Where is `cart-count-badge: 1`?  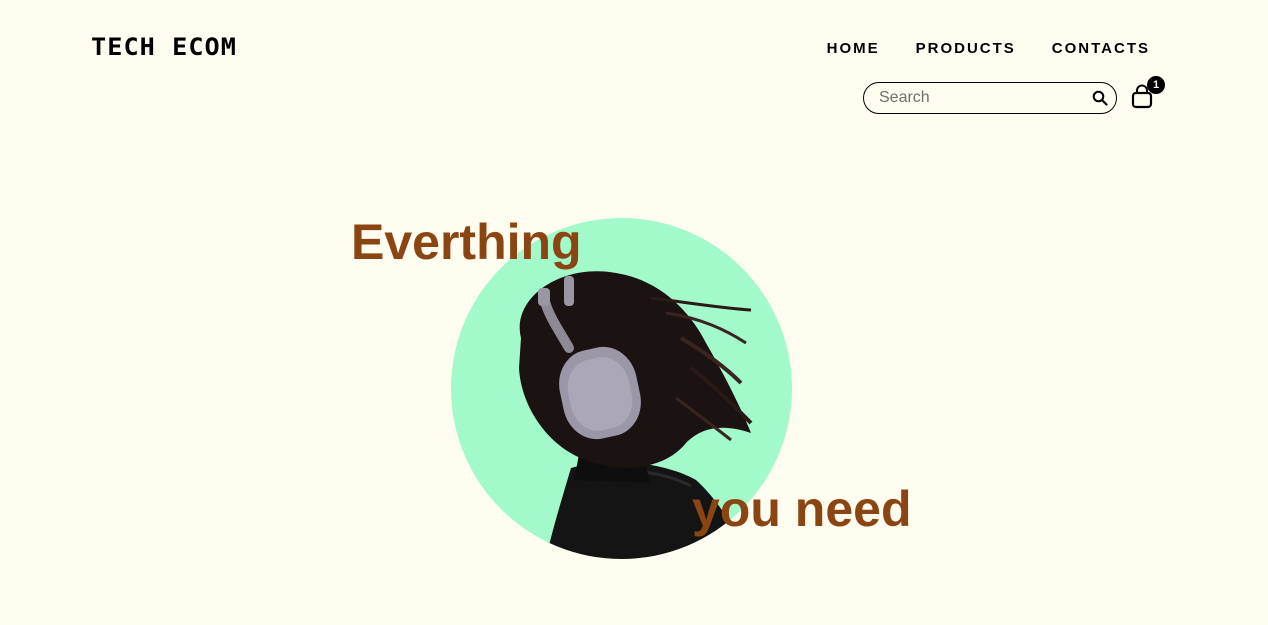
cart-count-badge: 1 is located at coordinates (1156, 85).